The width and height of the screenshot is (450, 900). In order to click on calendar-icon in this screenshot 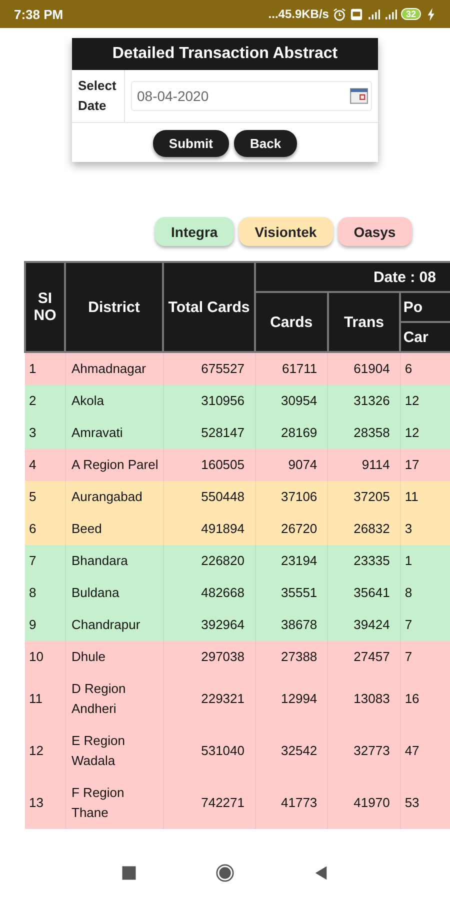, I will do `click(359, 96)`.